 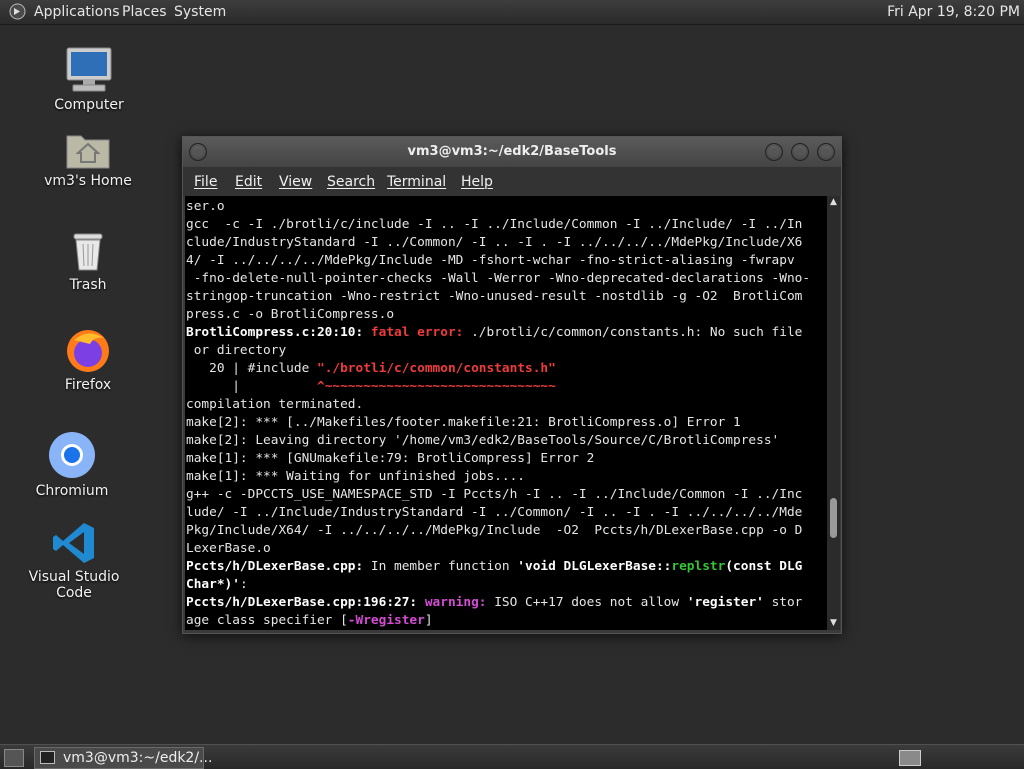 I want to click on terminal-segment: stor, so click(x=783, y=602).